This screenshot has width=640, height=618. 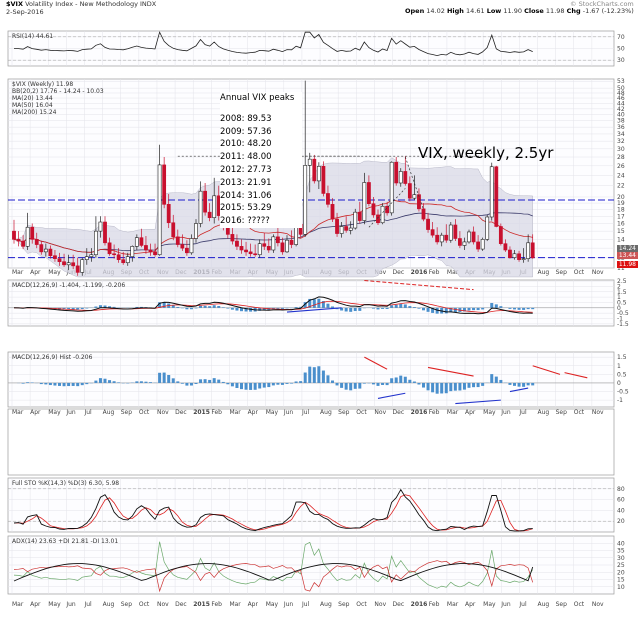 I want to click on x-tick-label: Nov, so click(x=598, y=272).